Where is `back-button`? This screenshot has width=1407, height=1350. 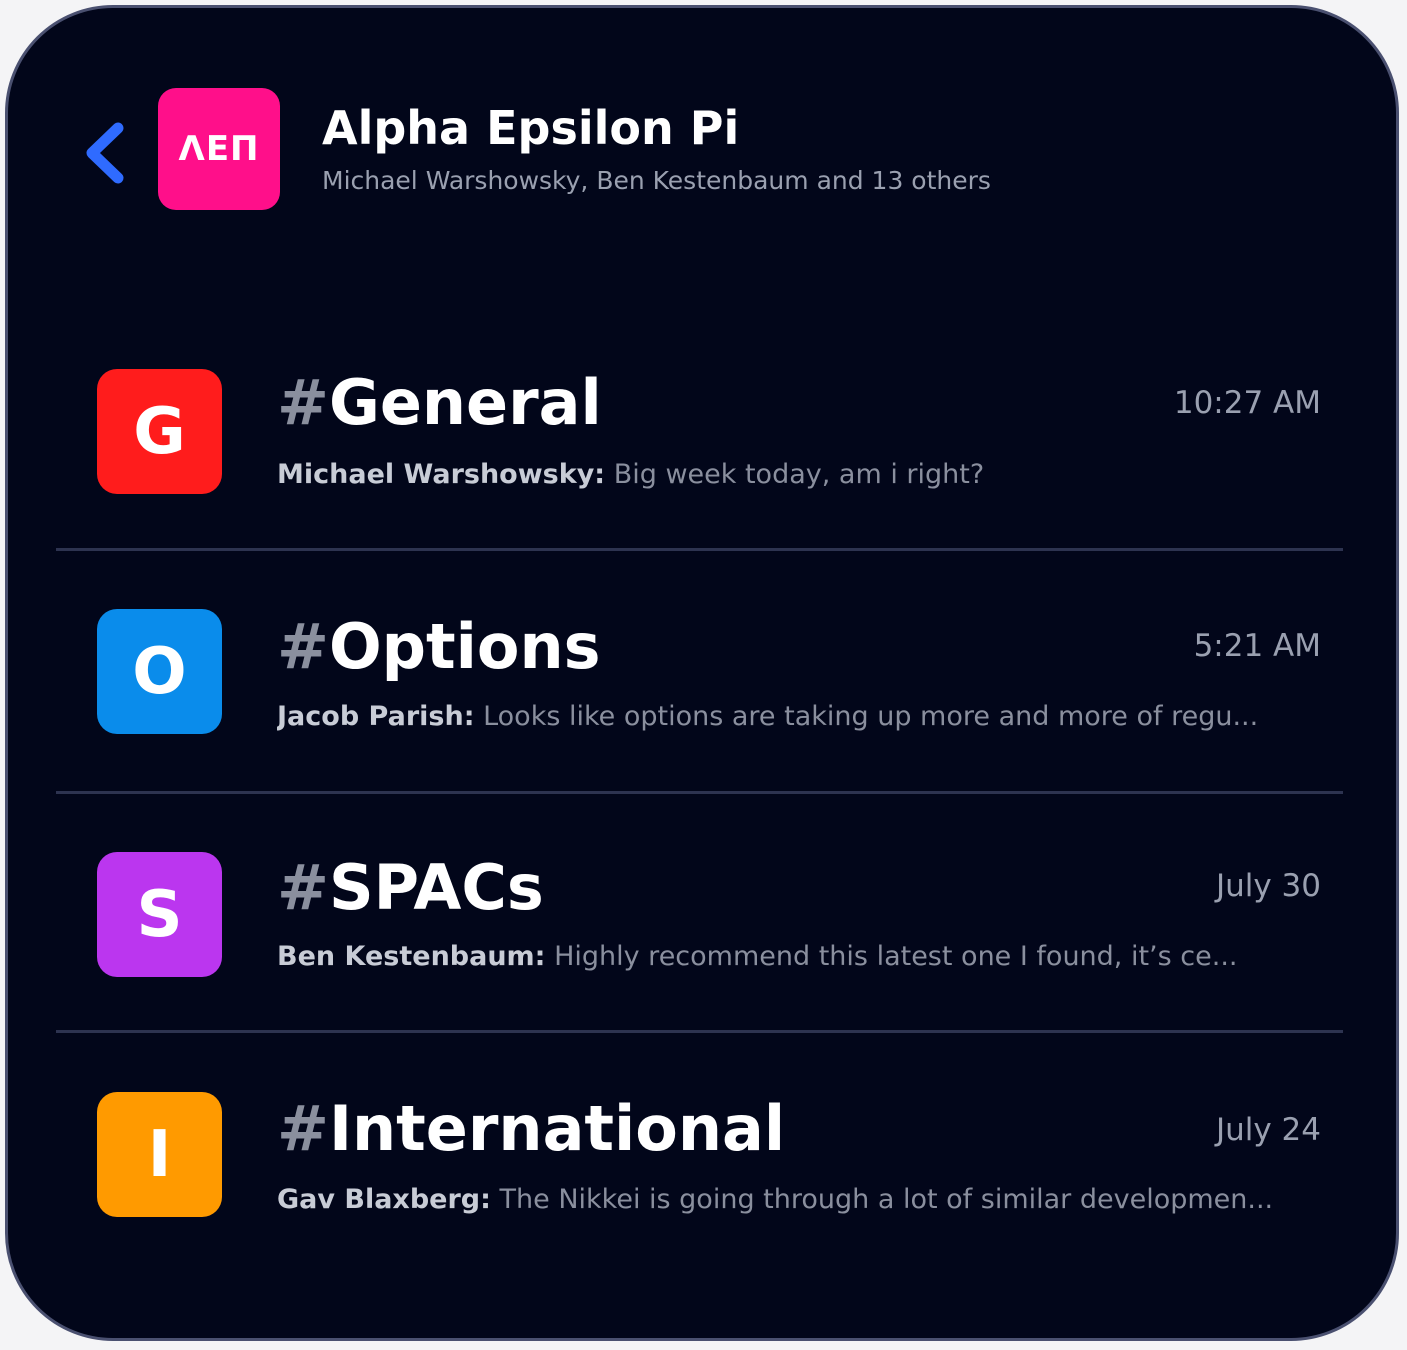
back-button is located at coordinates (105, 153).